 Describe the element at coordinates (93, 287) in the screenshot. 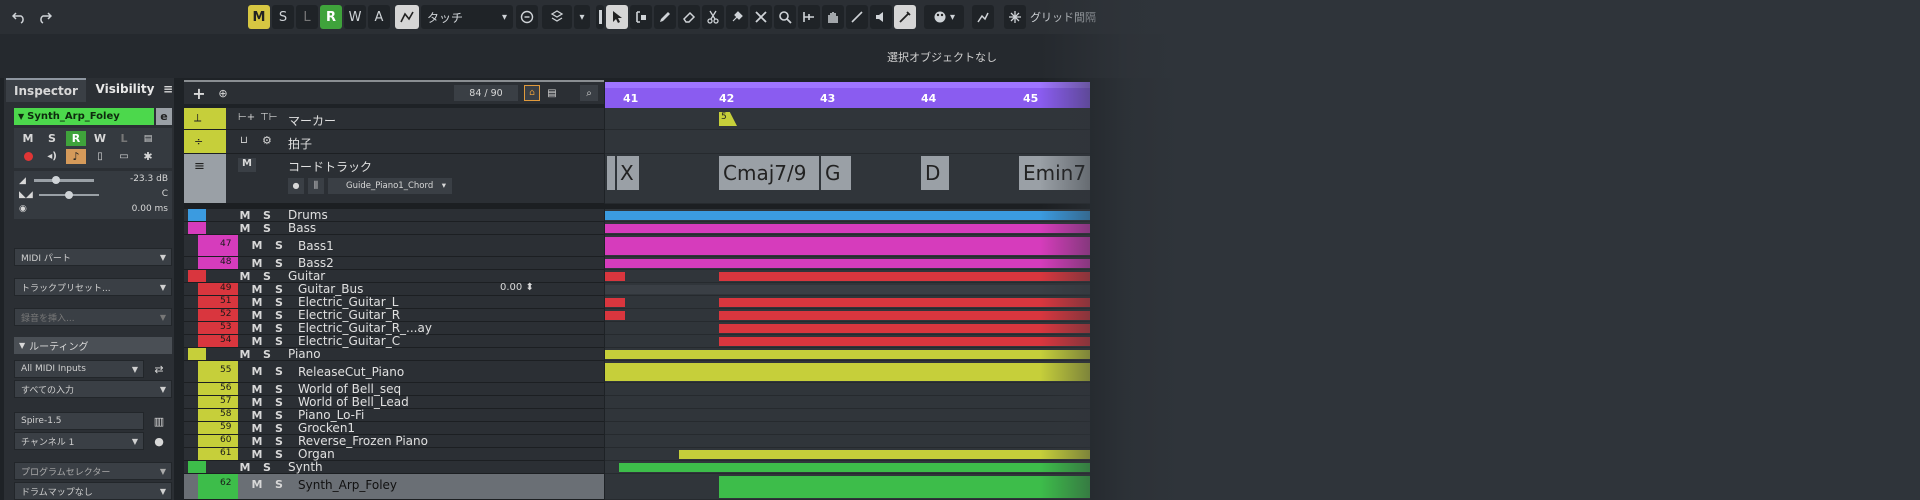

I see `track-preset-dropdown: トラックプリセット... ▼` at that location.